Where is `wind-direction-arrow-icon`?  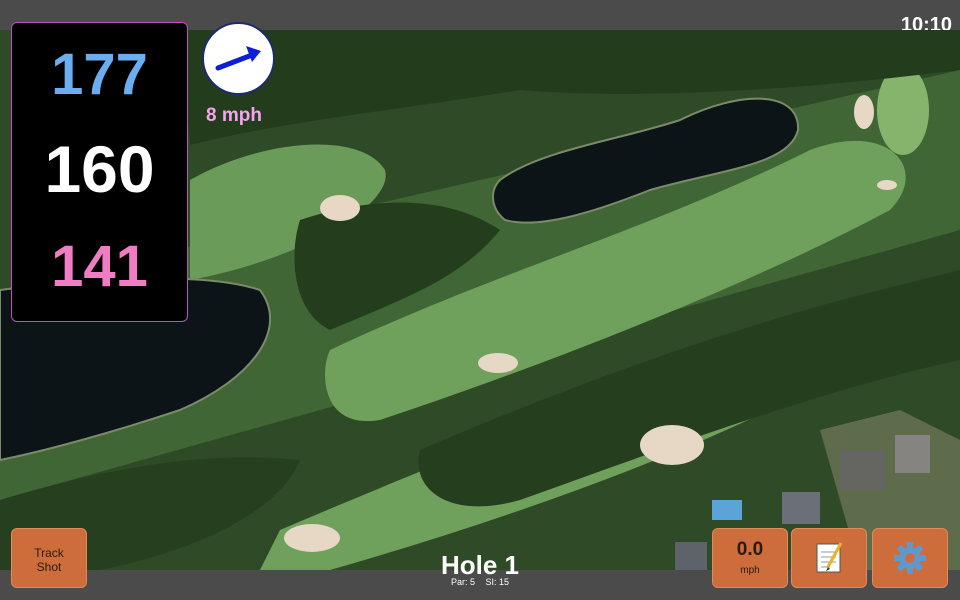 wind-direction-arrow-icon is located at coordinates (238, 58).